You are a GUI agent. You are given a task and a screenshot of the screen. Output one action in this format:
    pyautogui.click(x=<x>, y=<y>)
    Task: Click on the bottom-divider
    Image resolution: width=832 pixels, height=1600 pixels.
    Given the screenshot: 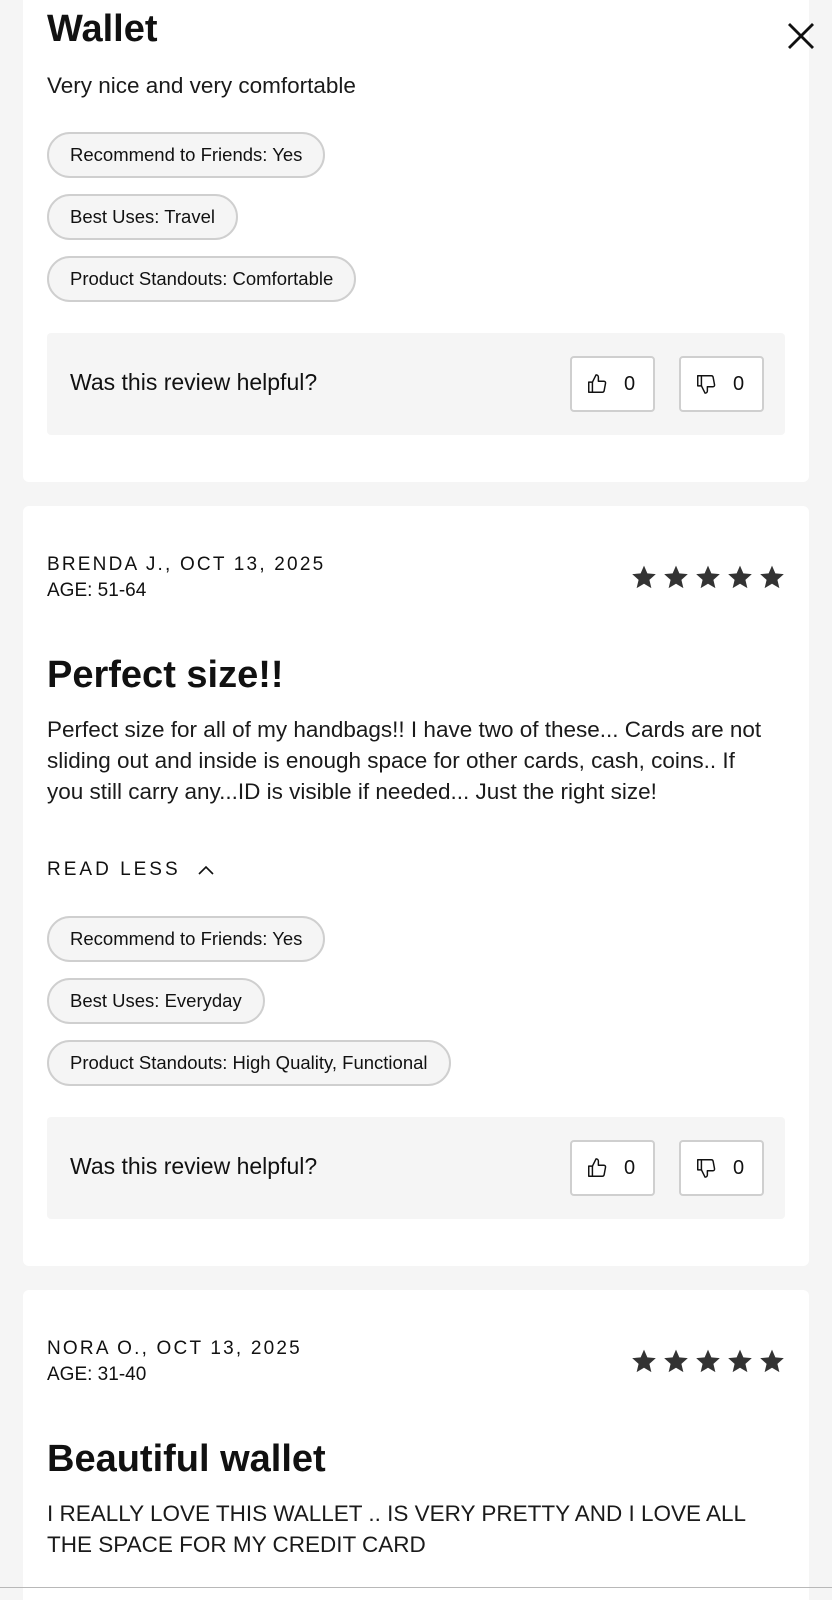 What is the action you would take?
    pyautogui.click(x=416, y=1587)
    